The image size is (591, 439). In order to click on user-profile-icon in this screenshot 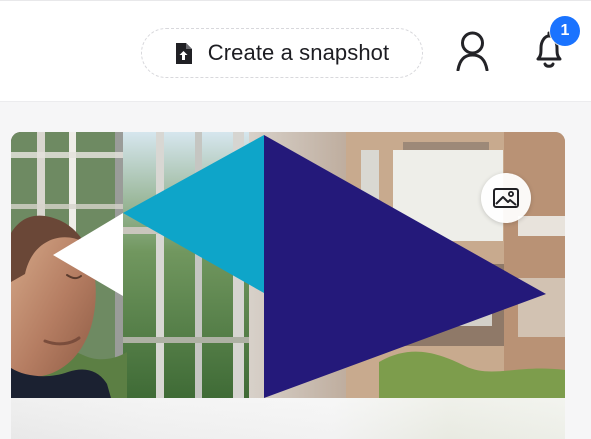, I will do `click(472, 53)`.